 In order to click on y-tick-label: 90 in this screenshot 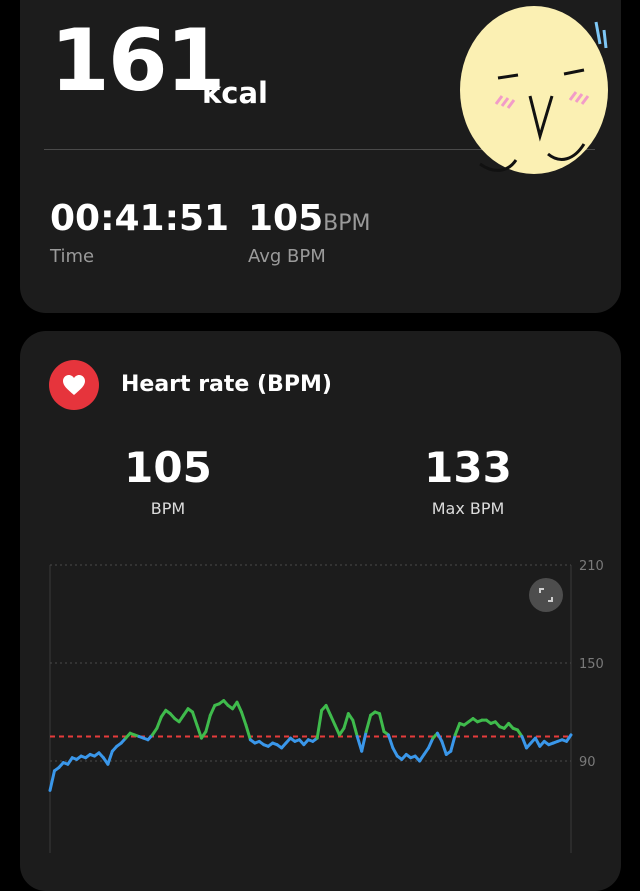, I will do `click(587, 762)`.